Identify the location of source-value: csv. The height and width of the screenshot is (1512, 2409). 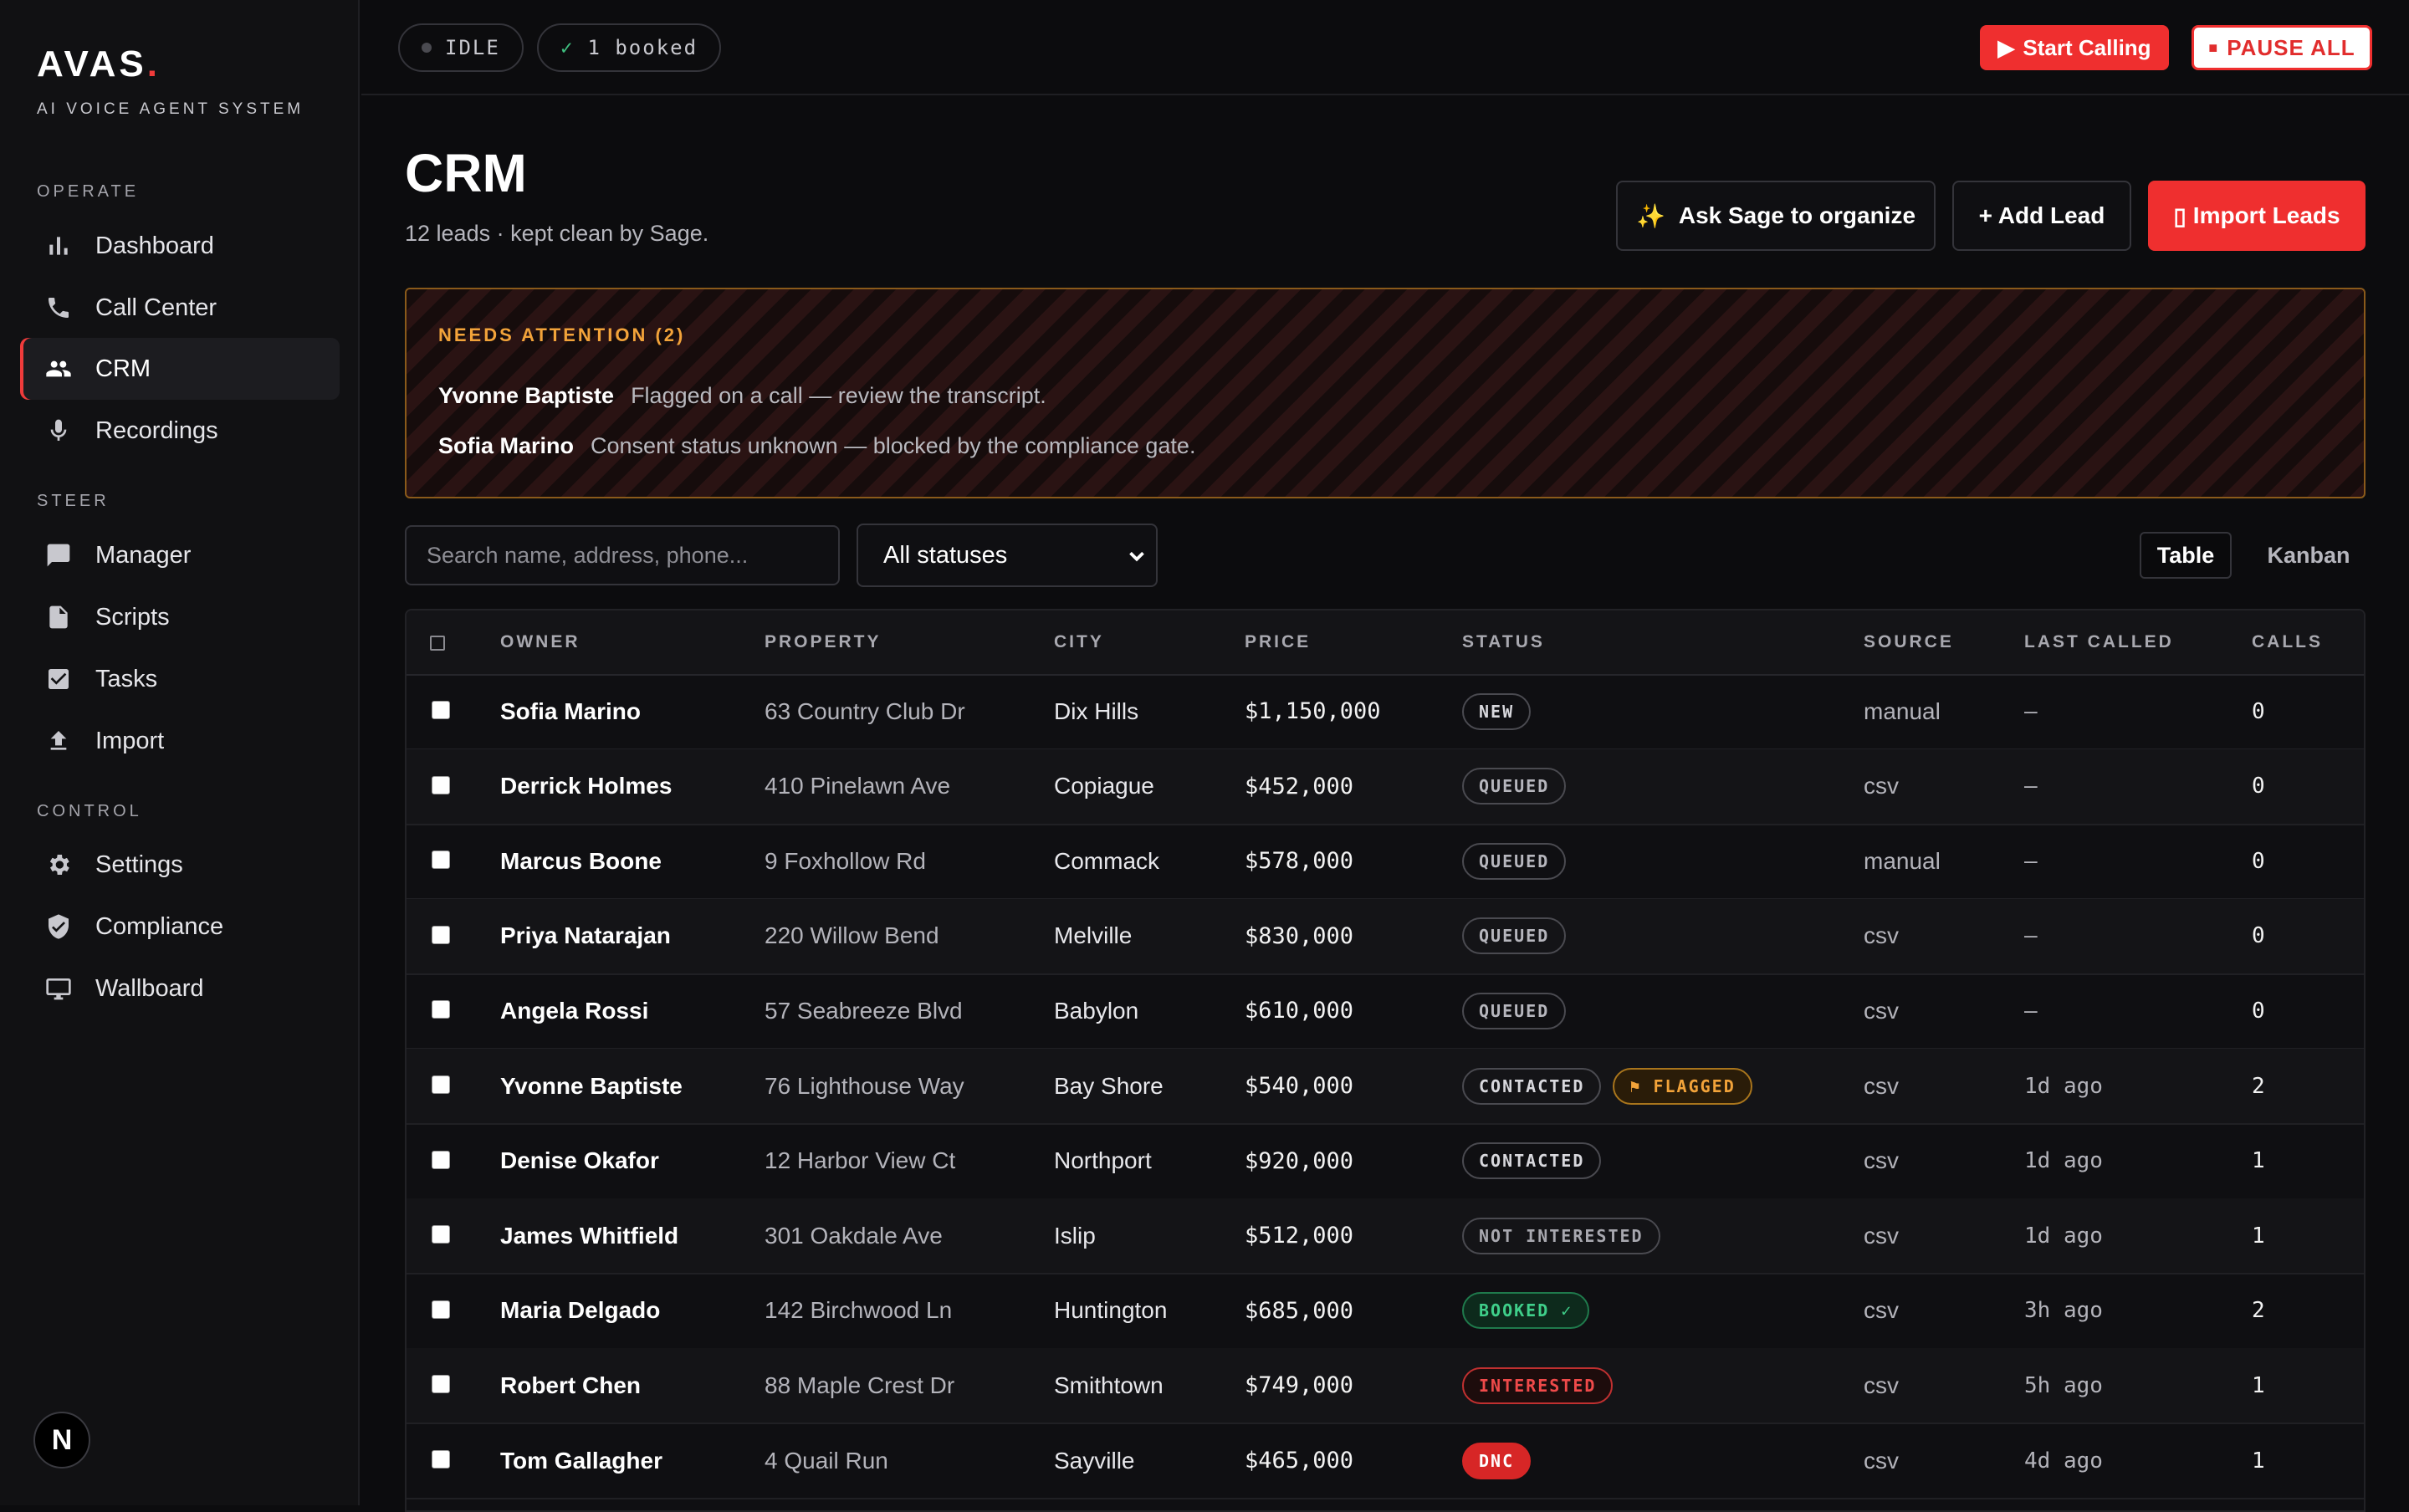
(1881, 1235).